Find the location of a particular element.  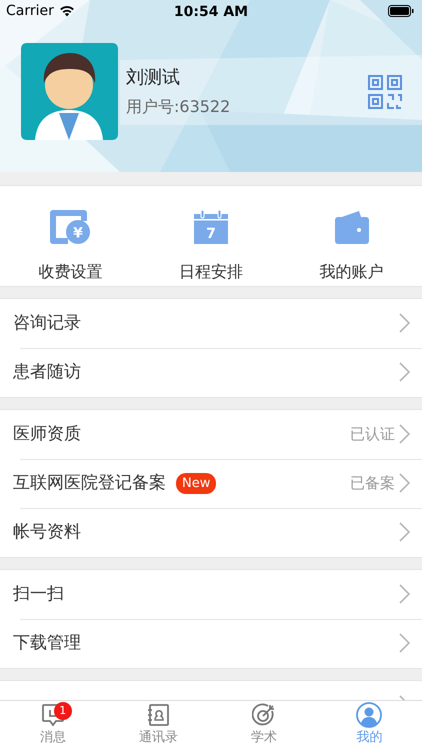

clock: 10:54 AM is located at coordinates (211, 12).